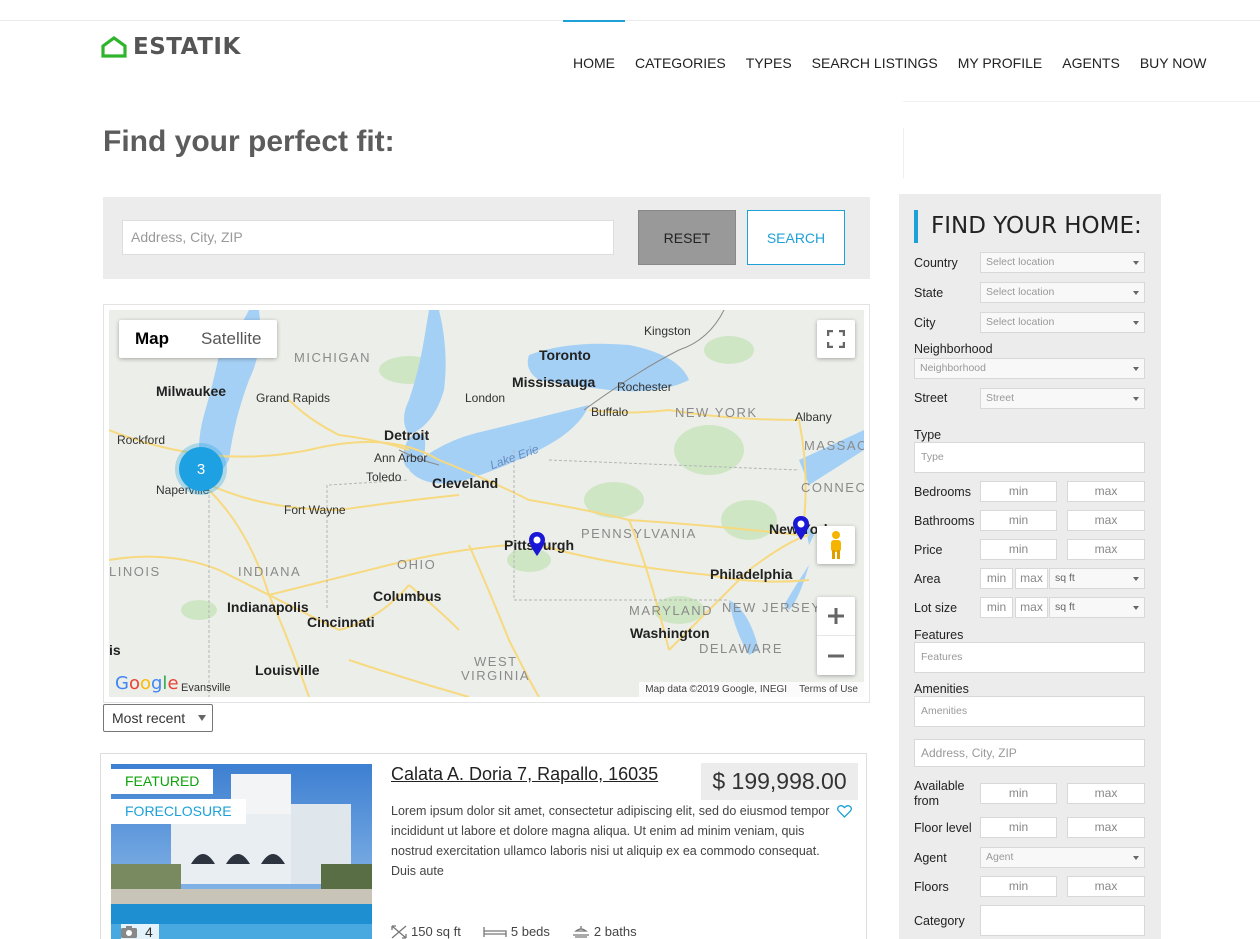 This screenshot has width=1260, height=939. What do you see at coordinates (670, 633) in the screenshot?
I see `map-label: Washington` at bounding box center [670, 633].